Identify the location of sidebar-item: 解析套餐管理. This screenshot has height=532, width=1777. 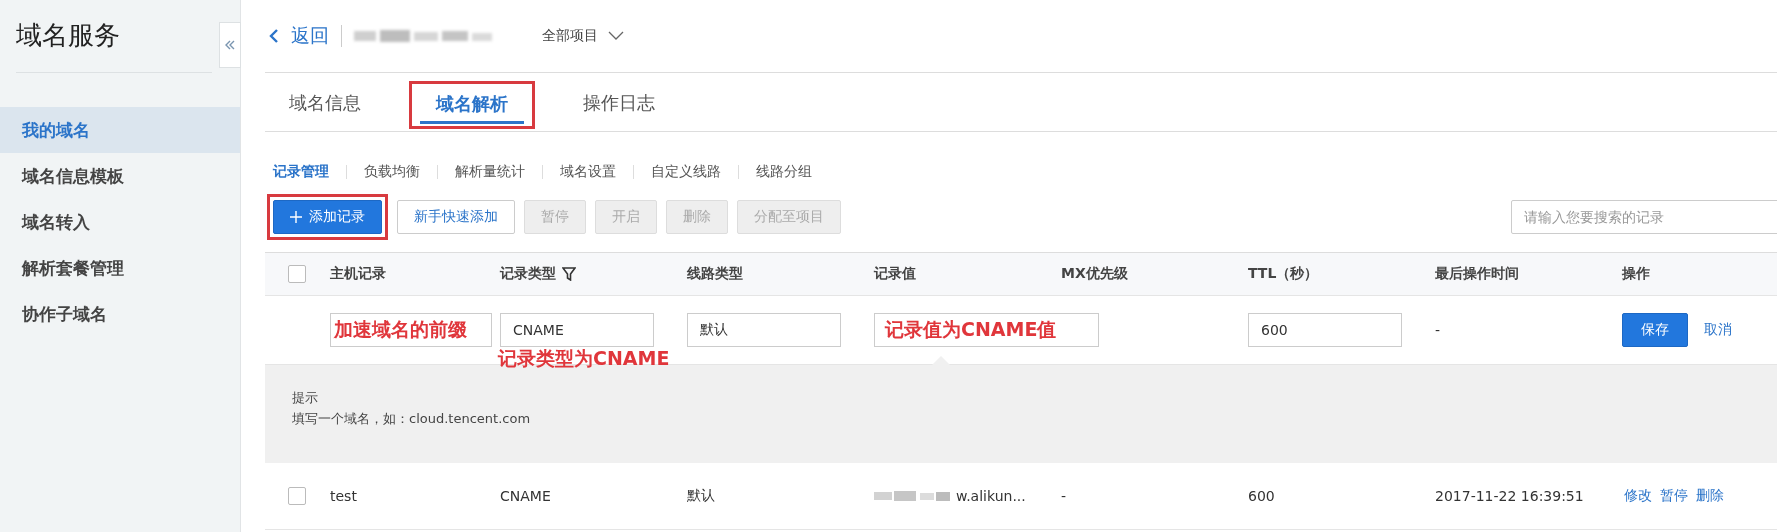
(120, 268).